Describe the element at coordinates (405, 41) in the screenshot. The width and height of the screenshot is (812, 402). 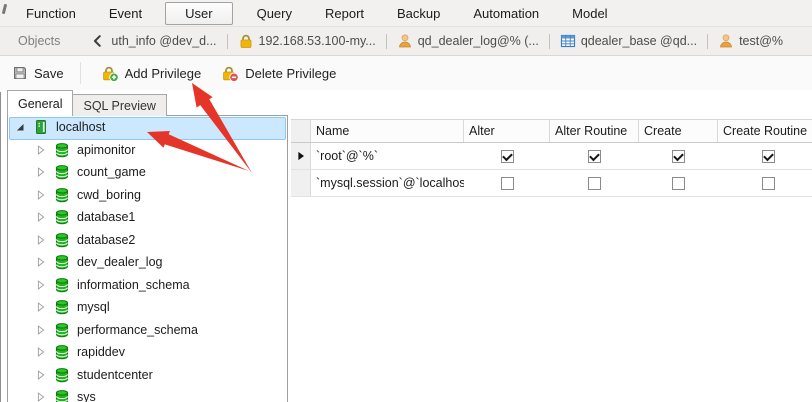
I see `user-icon` at that location.